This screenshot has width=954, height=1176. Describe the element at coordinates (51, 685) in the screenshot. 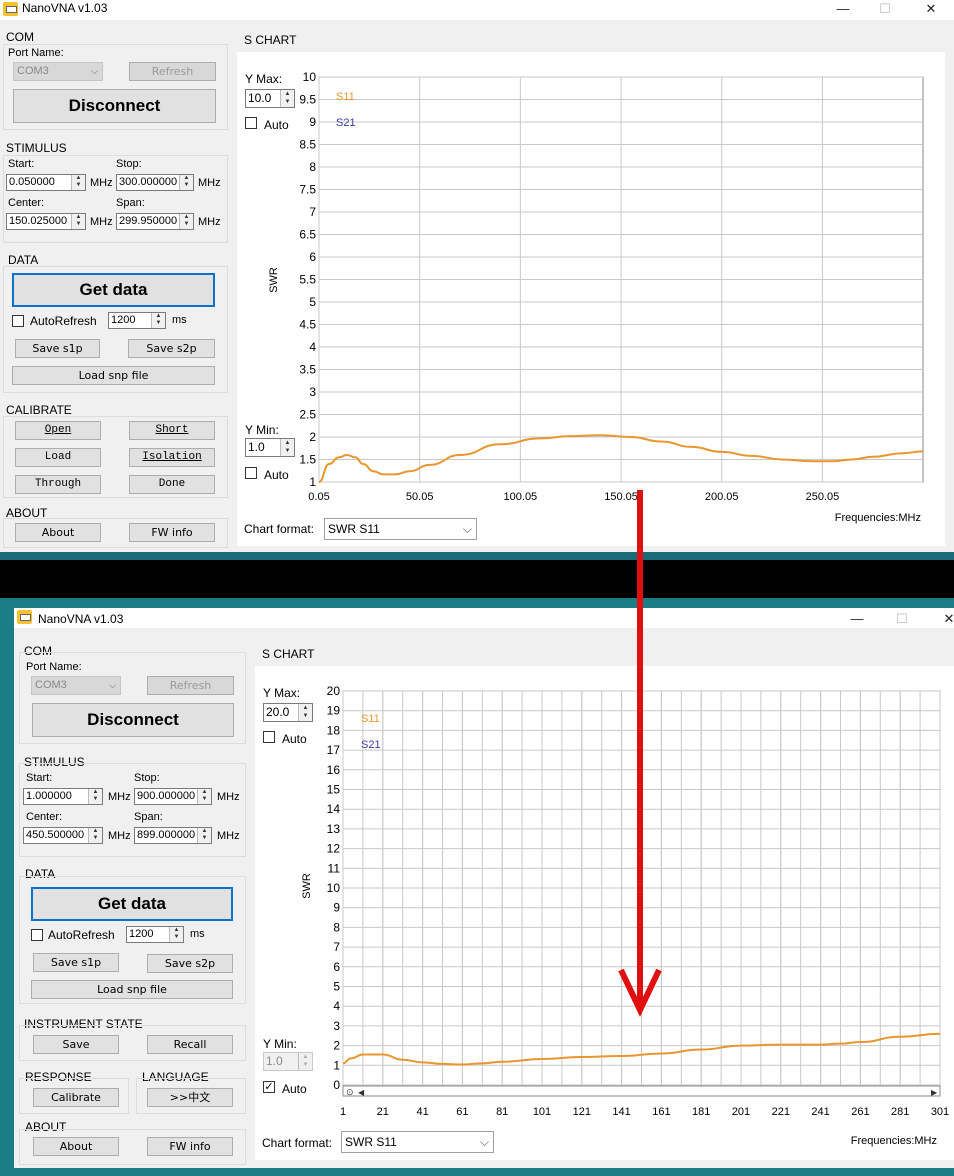

I see `port-select-value: COM3` at that location.